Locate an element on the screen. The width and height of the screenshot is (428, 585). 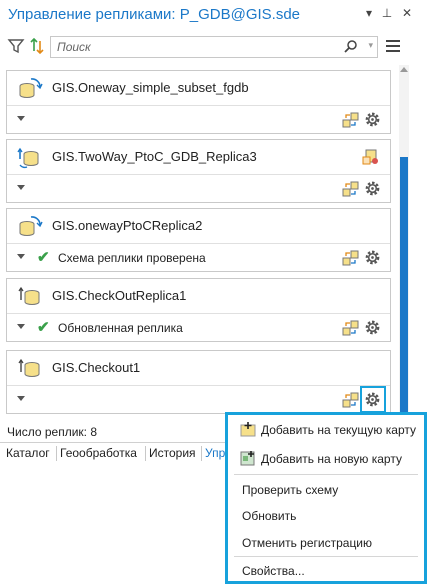
replica-card: GIS.Oneway_simple_subset_fgdb is located at coordinates (198, 102).